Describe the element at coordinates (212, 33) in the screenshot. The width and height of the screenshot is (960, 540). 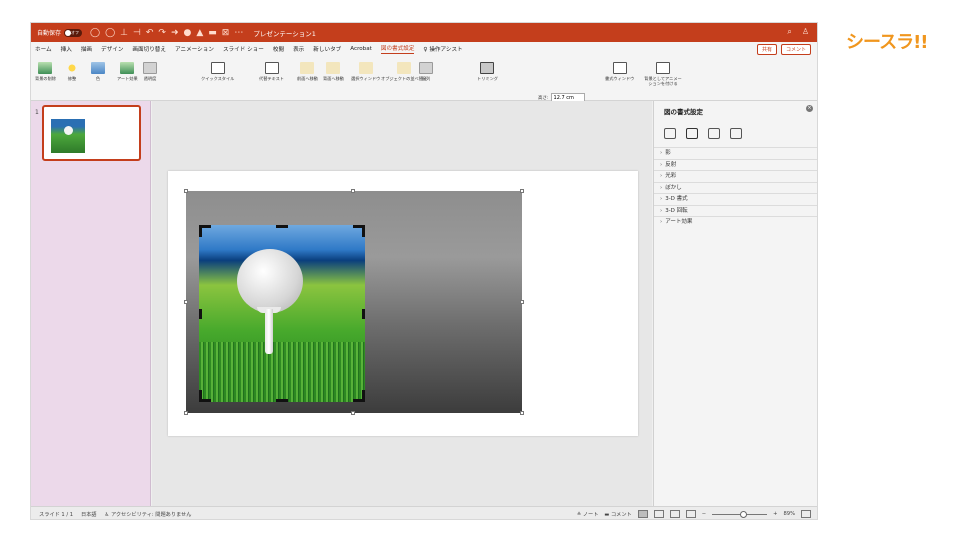
I see `rectangle-icon: ▬` at that location.